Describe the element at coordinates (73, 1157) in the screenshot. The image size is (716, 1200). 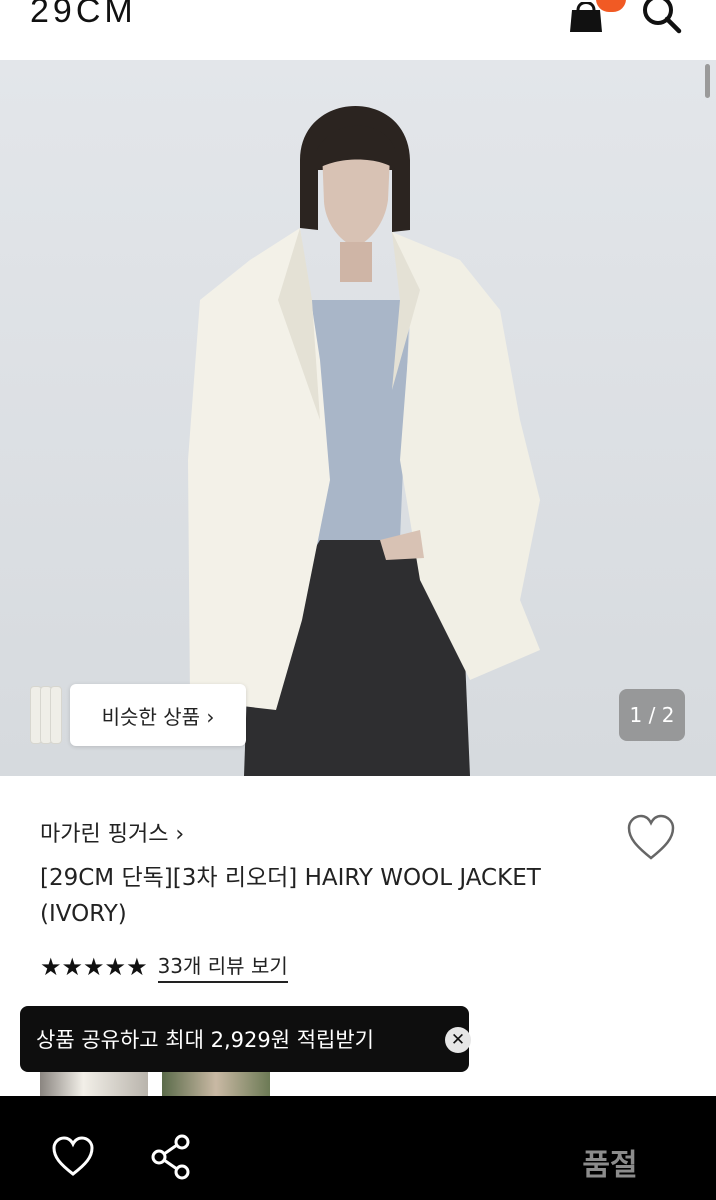
I see `heart-outline-icon` at that location.